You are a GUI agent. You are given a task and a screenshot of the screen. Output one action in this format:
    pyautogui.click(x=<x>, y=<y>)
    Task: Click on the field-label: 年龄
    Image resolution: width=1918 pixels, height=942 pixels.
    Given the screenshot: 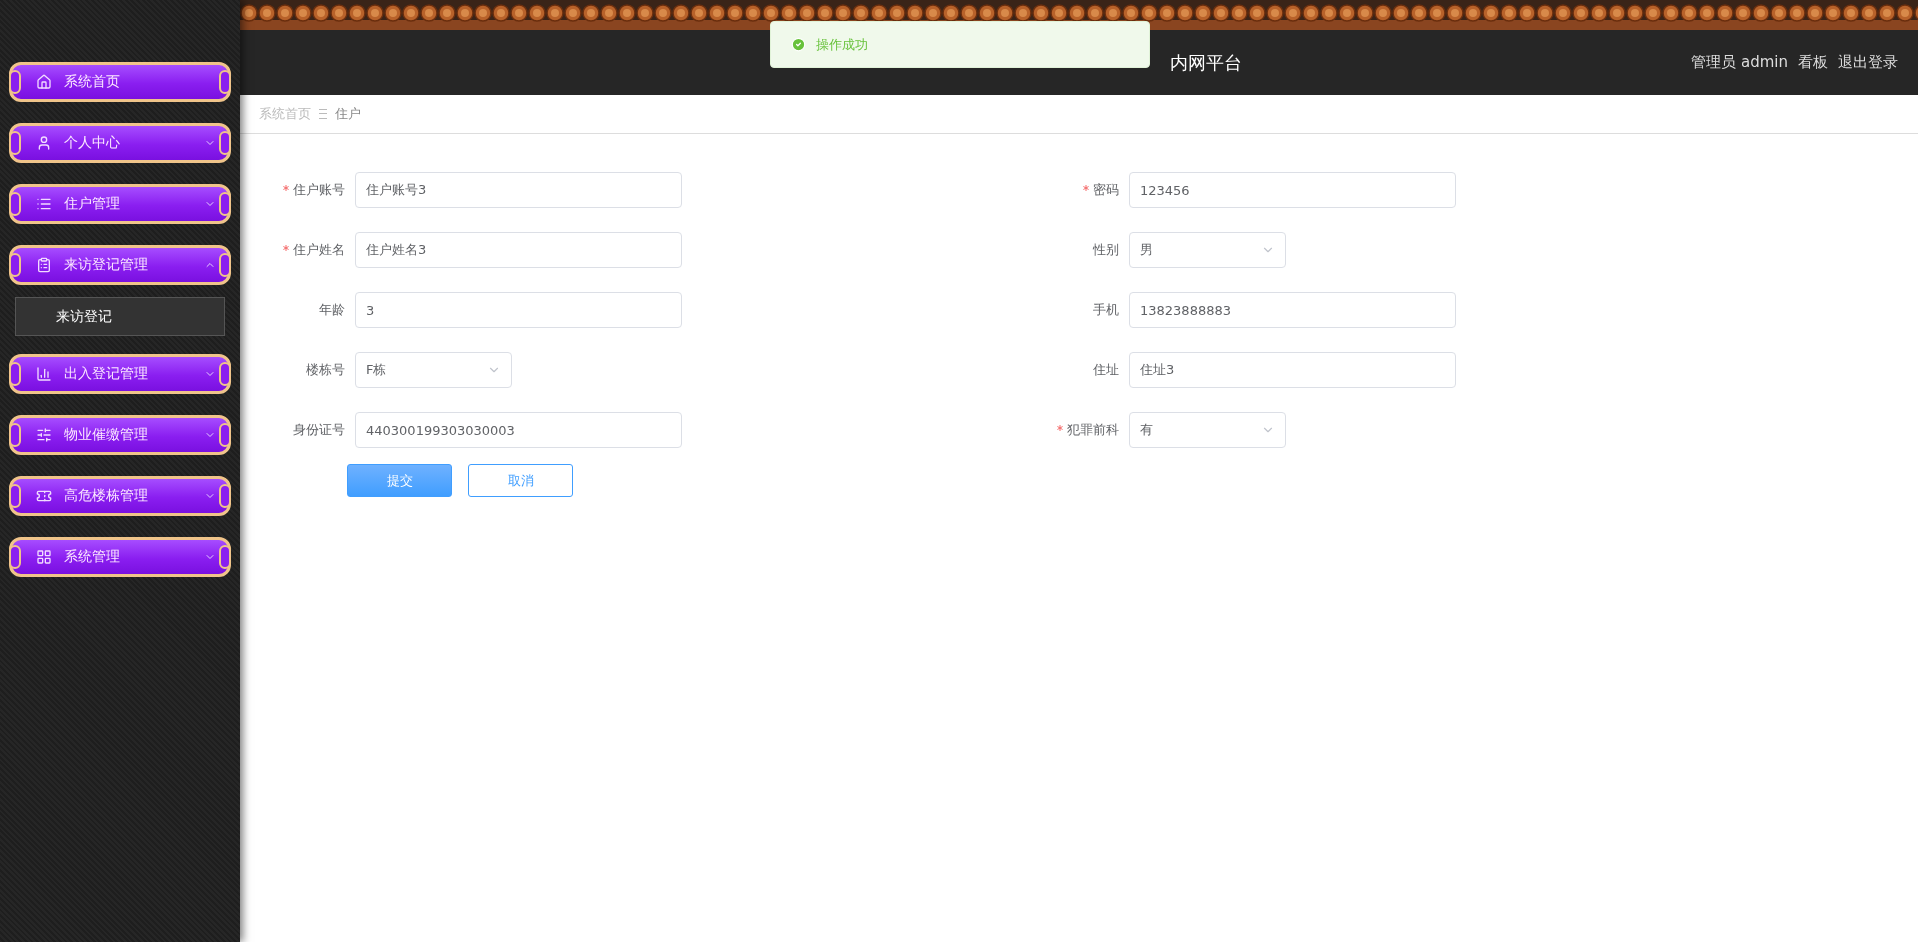 What is the action you would take?
    pyautogui.click(x=332, y=310)
    